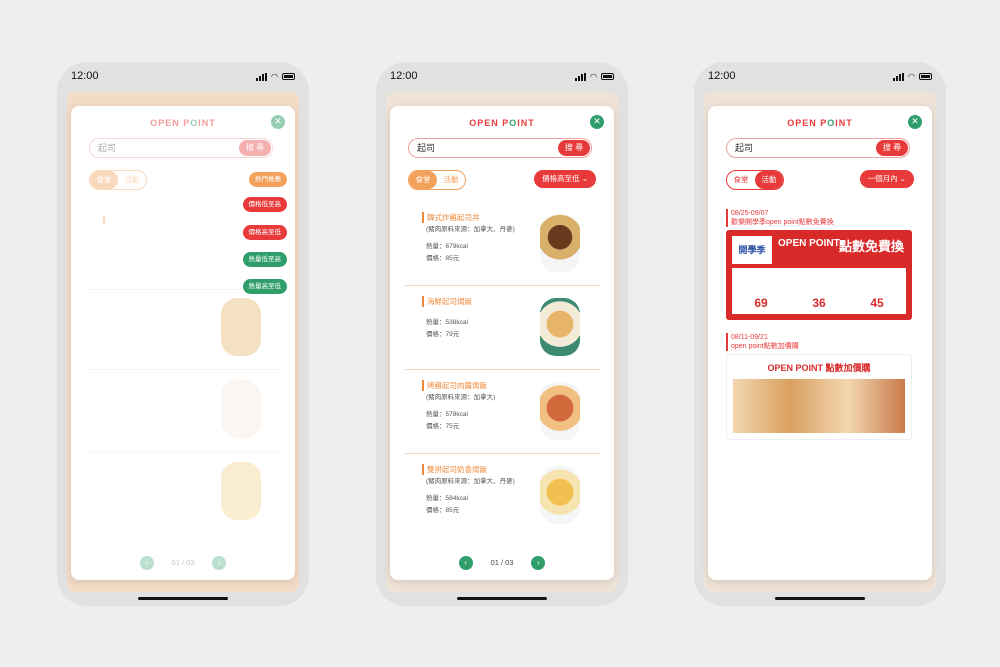 The height and width of the screenshot is (667, 1000). I want to click on sort-option-cal-asc: 熱量低至高, so click(264, 259).